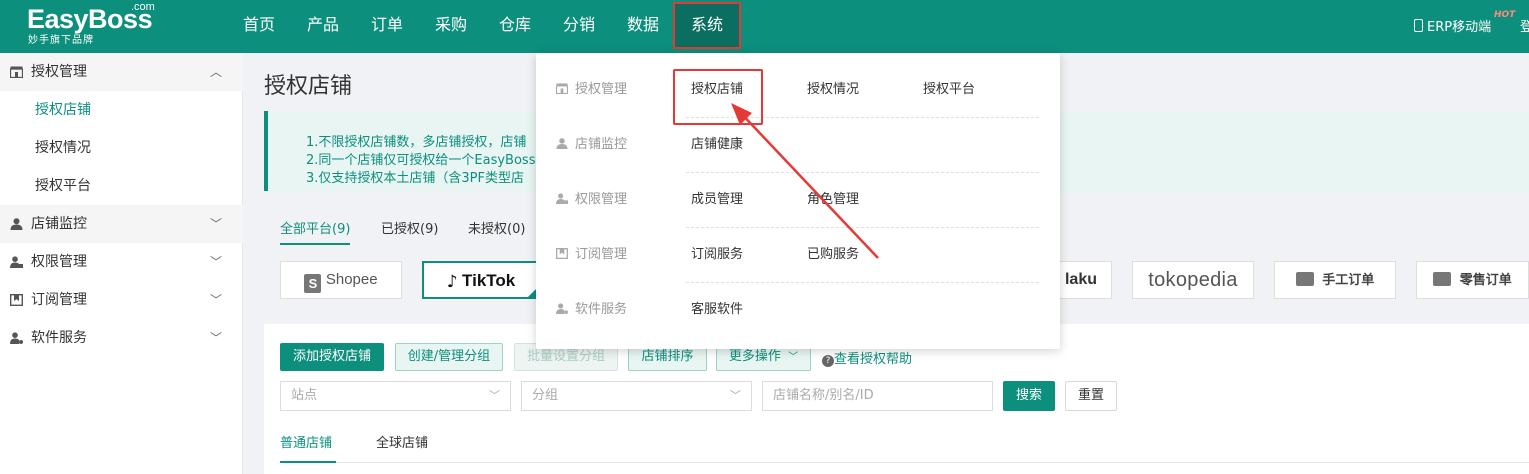 The height and width of the screenshot is (474, 1529). Describe the element at coordinates (59, 262) in the screenshot. I see `sidebar-group-label: 权限管理` at that location.